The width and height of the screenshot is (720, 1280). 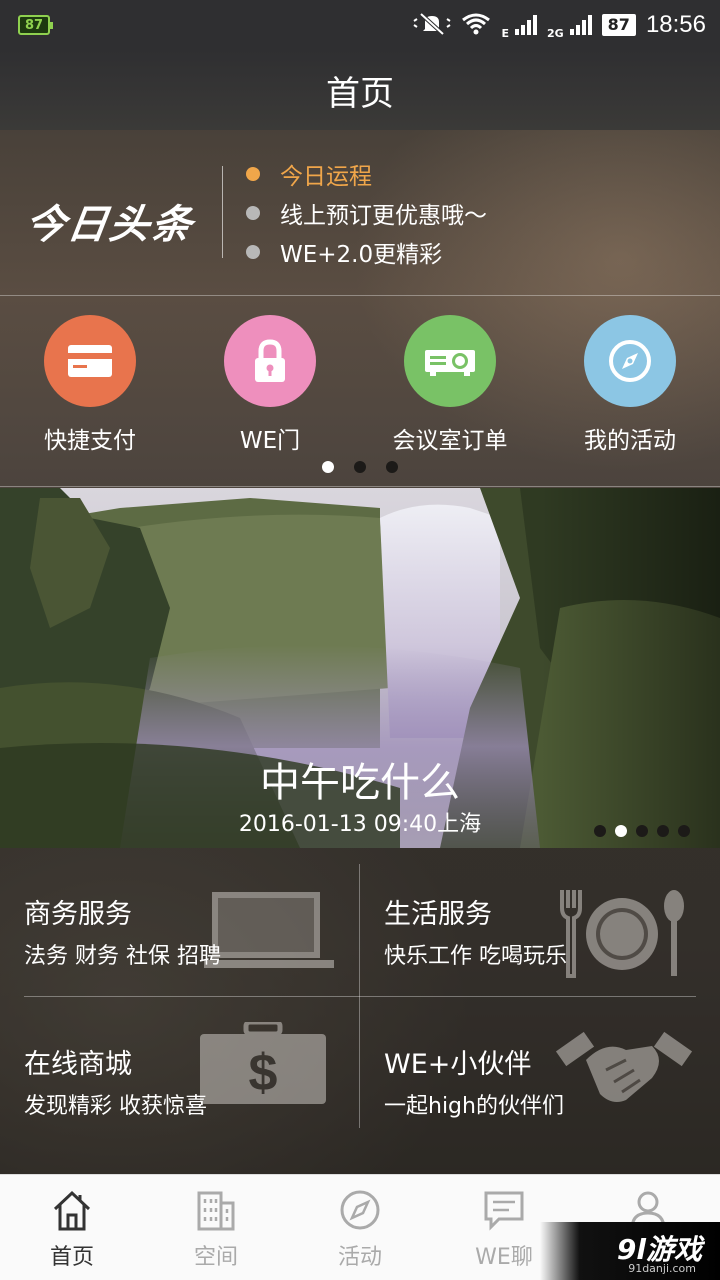 What do you see at coordinates (630, 441) in the screenshot?
I see `quick-action-label: 我的活动` at bounding box center [630, 441].